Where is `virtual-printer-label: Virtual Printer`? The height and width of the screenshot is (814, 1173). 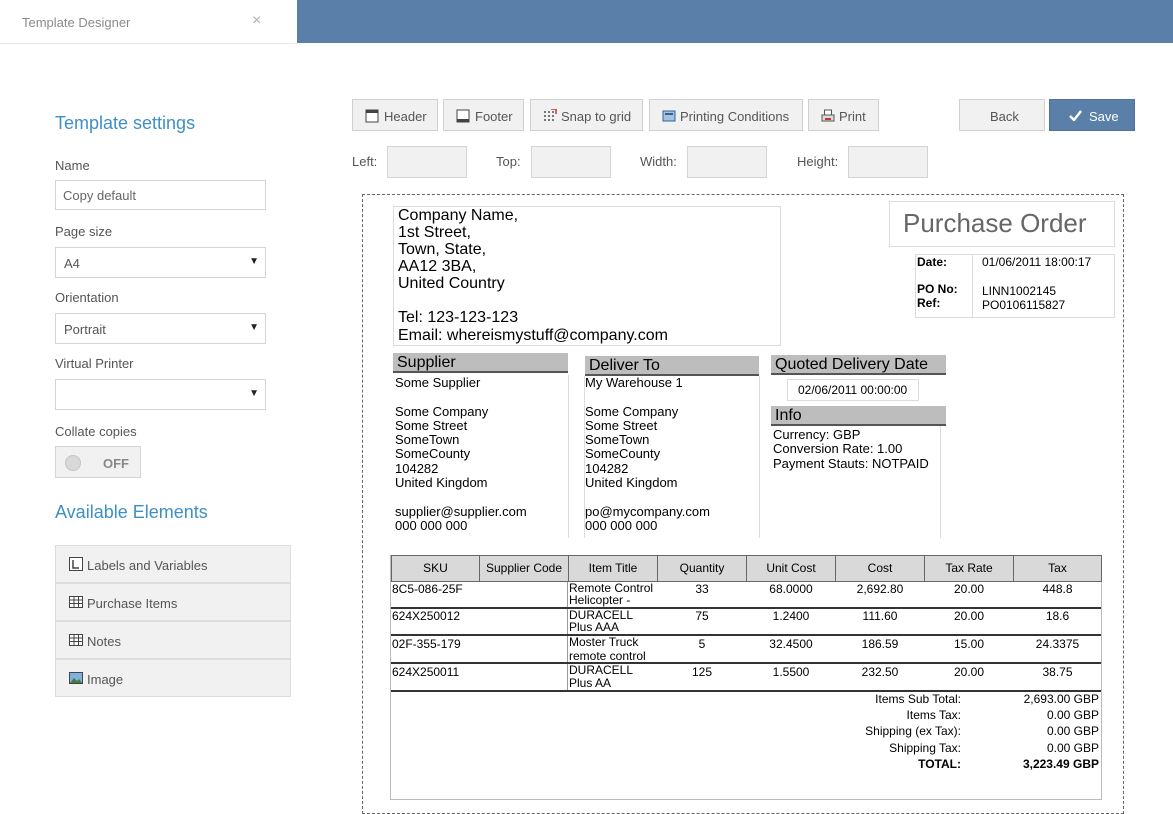
virtual-printer-label: Virtual Printer is located at coordinates (94, 363).